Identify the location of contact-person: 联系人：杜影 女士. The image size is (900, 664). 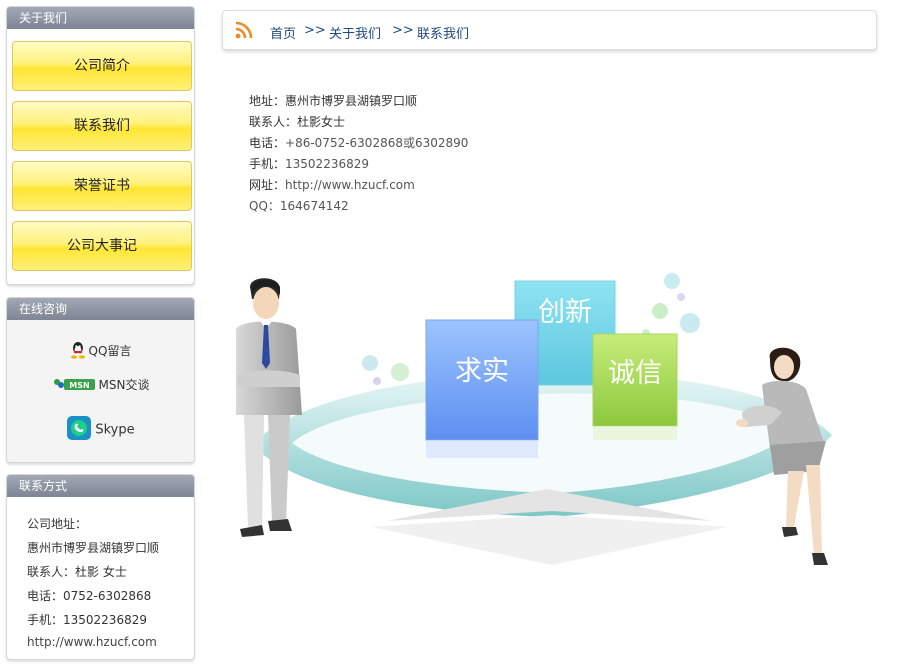
(77, 572).